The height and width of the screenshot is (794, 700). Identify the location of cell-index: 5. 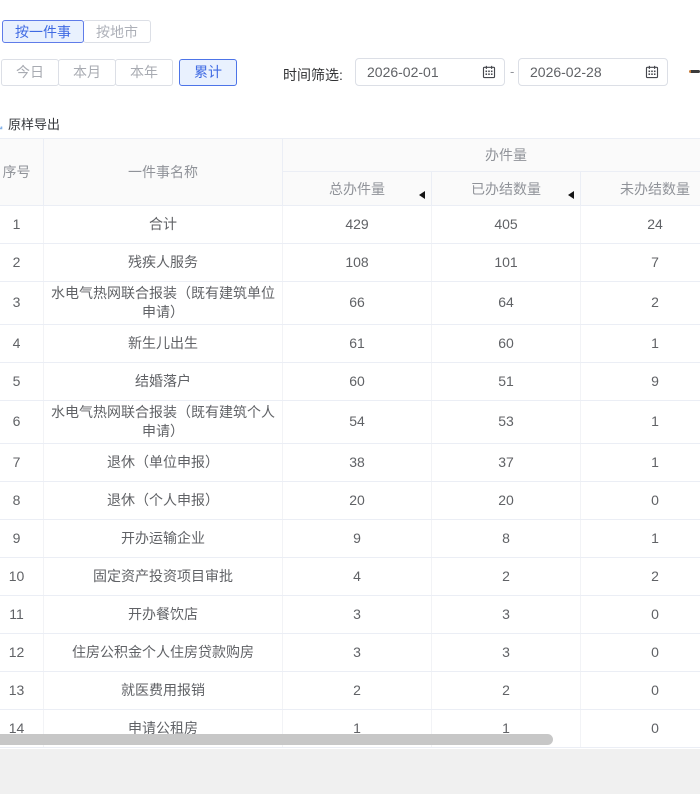
(22, 381).